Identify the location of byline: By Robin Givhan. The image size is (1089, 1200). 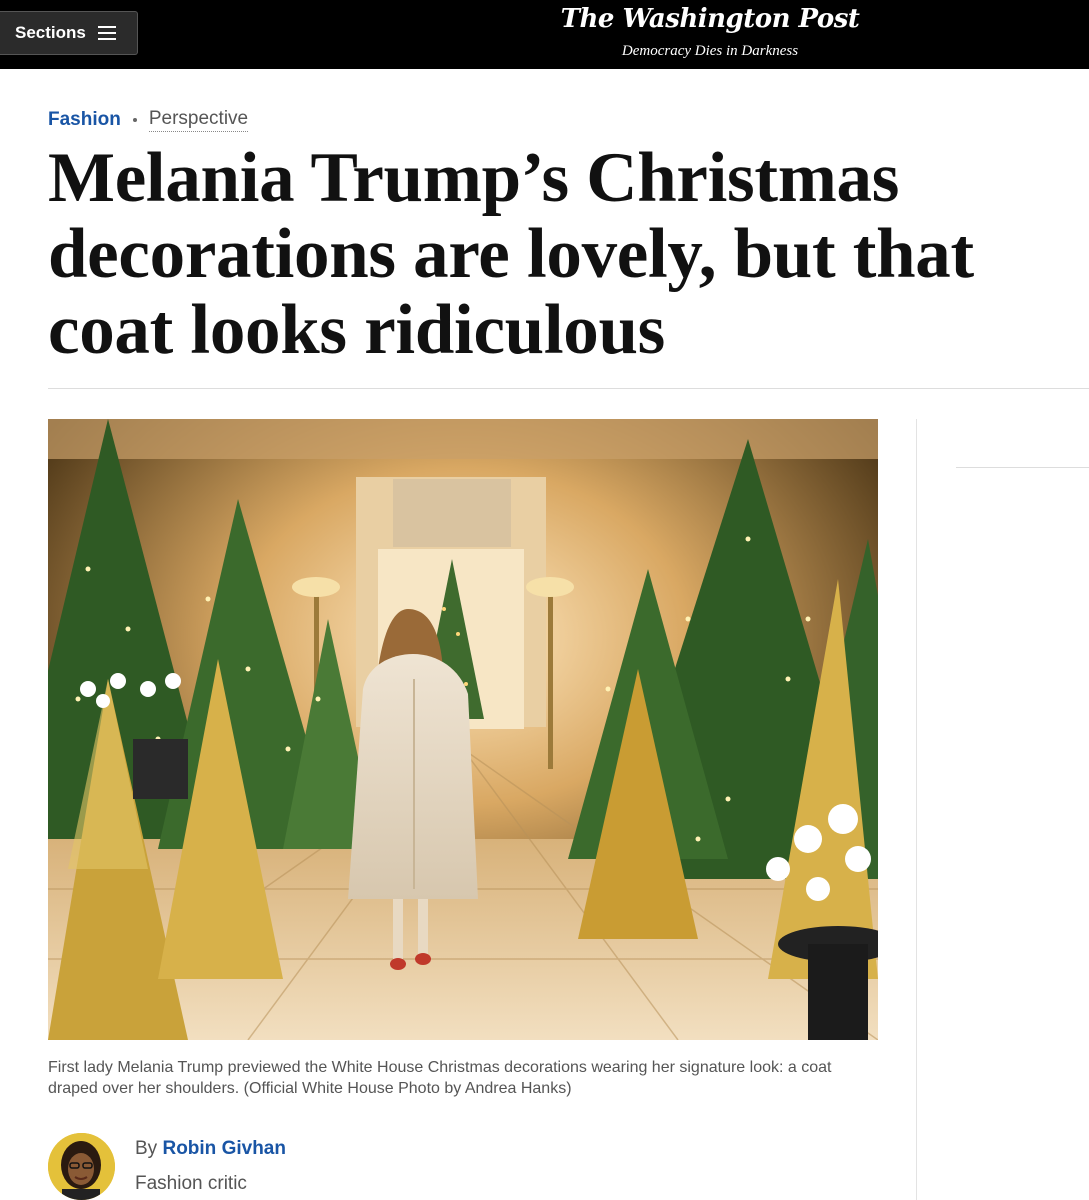
(210, 1149).